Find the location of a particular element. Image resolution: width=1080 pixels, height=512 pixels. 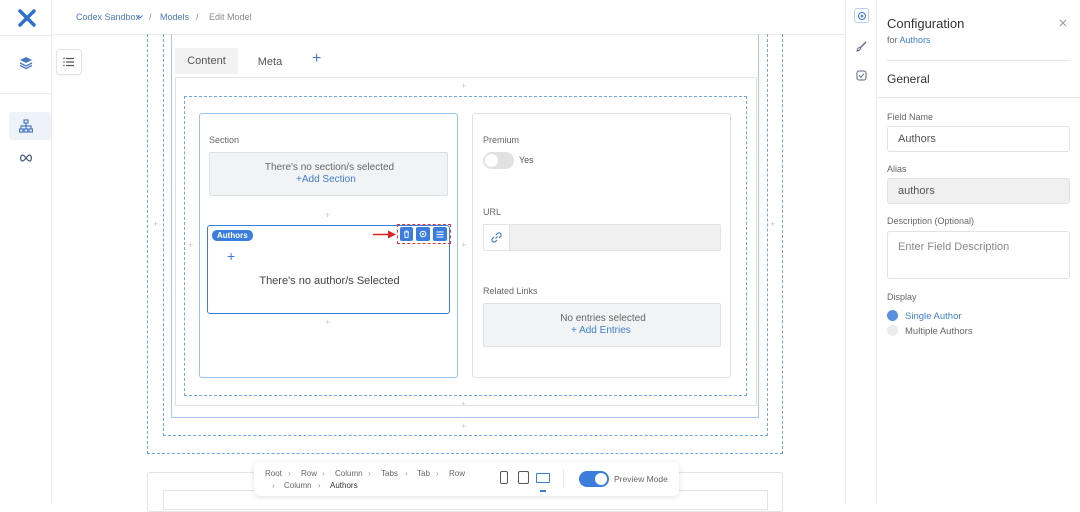

list-icon is located at coordinates (68, 62).